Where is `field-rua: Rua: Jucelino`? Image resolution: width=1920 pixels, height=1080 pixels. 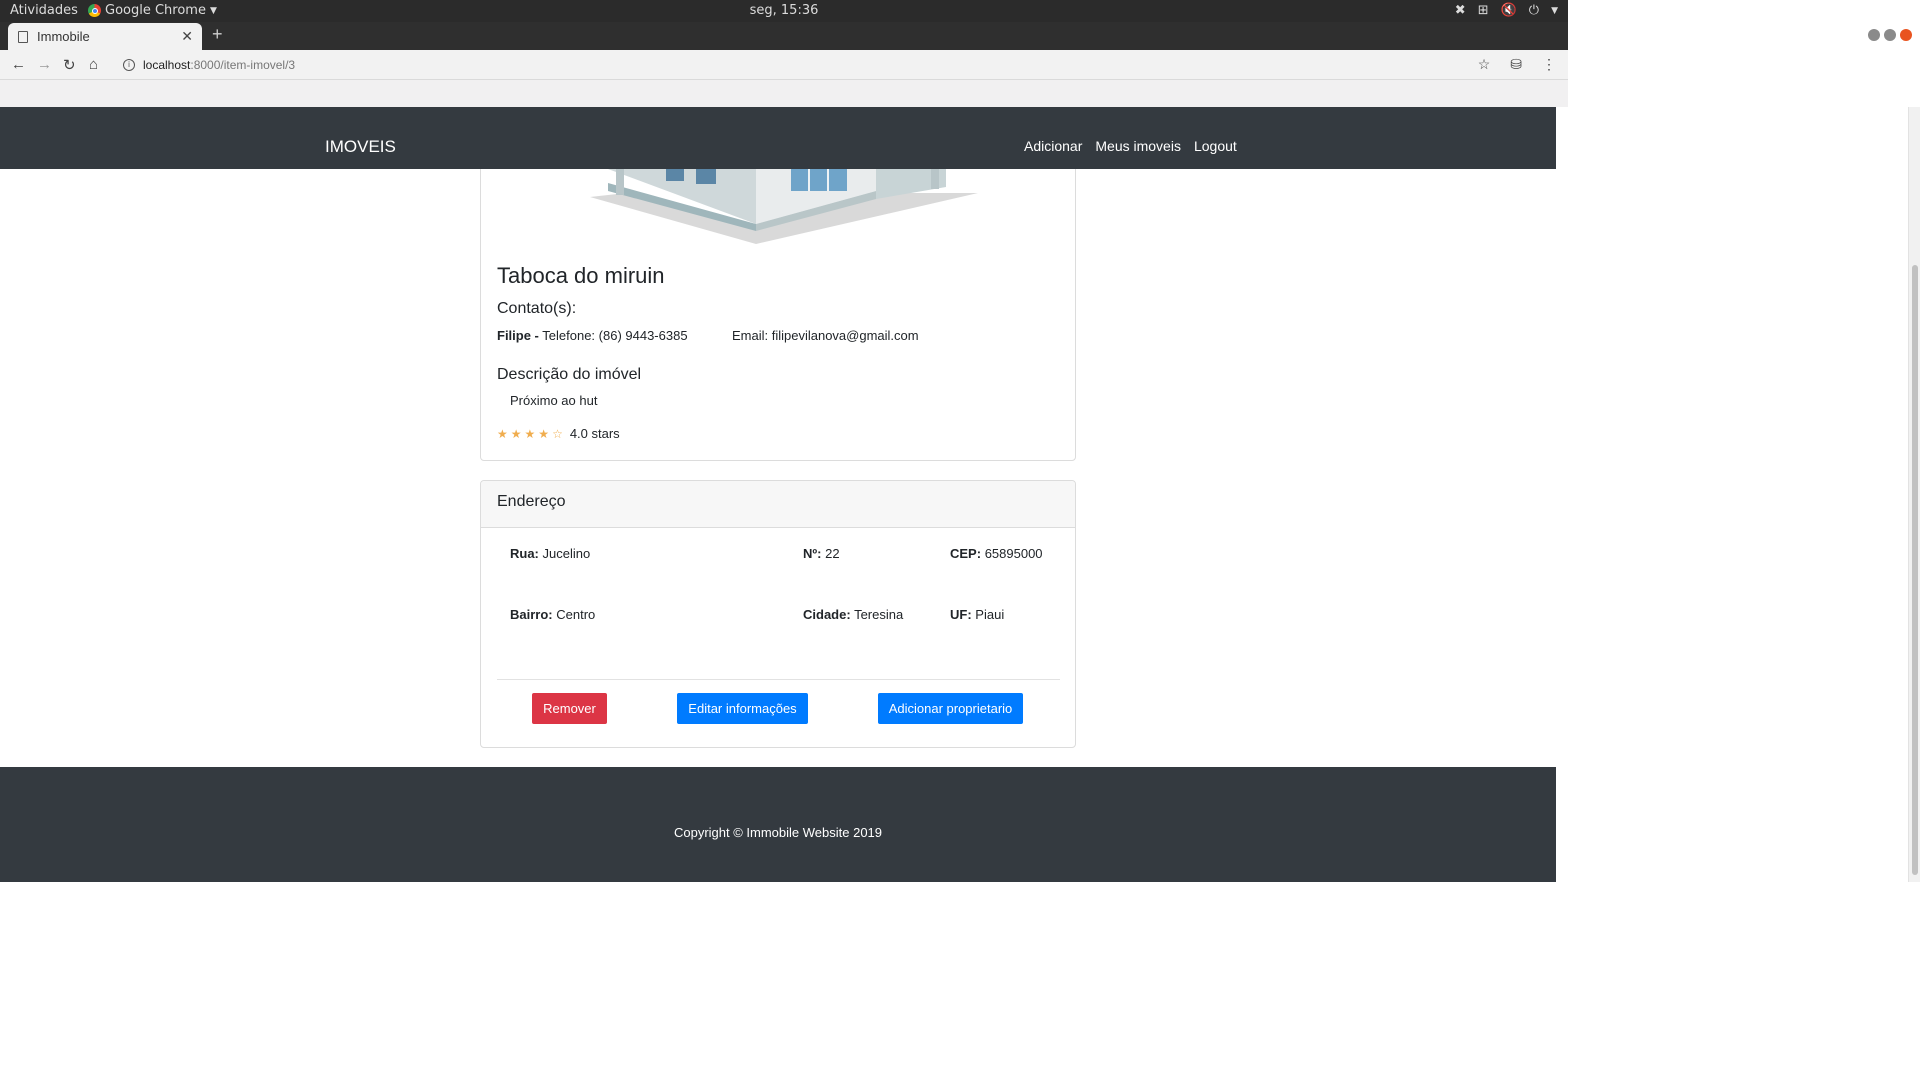
field-rua: Rua: Jucelino is located at coordinates (550, 553).